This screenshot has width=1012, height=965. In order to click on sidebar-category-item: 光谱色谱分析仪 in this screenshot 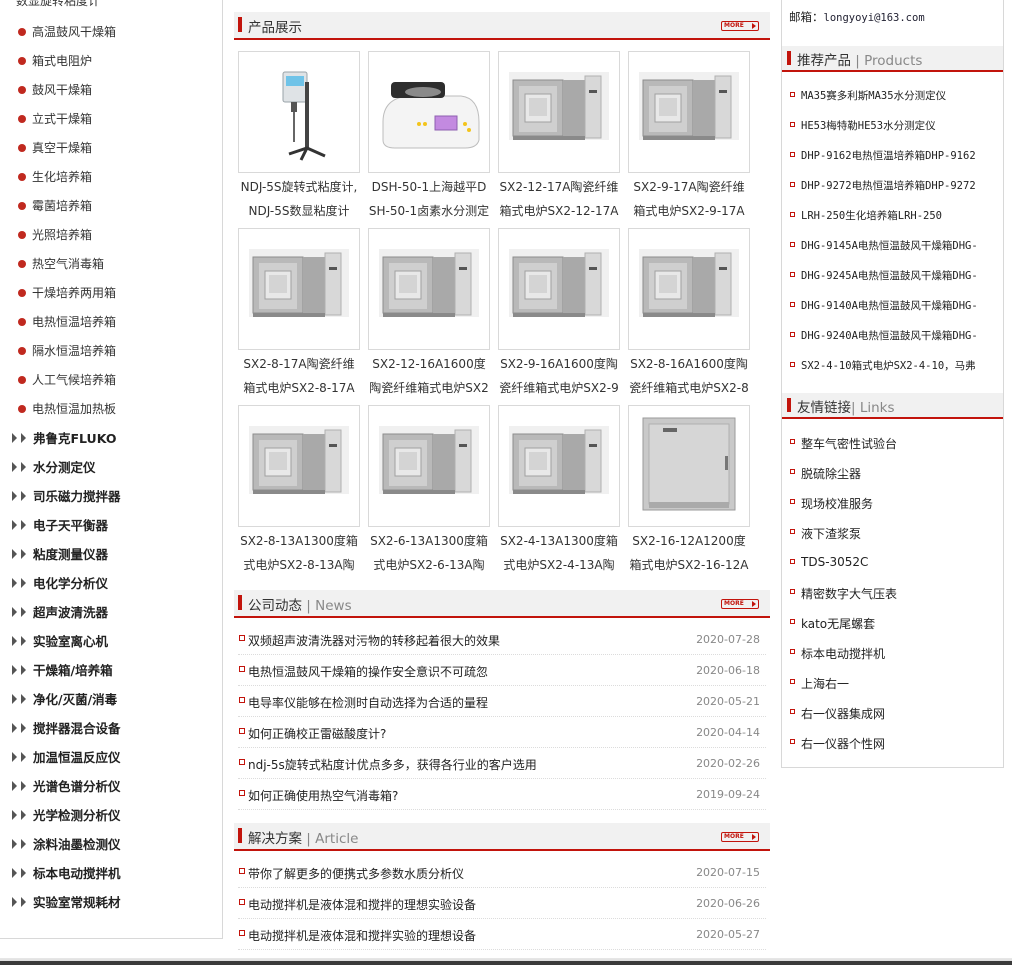, I will do `click(111, 785)`.